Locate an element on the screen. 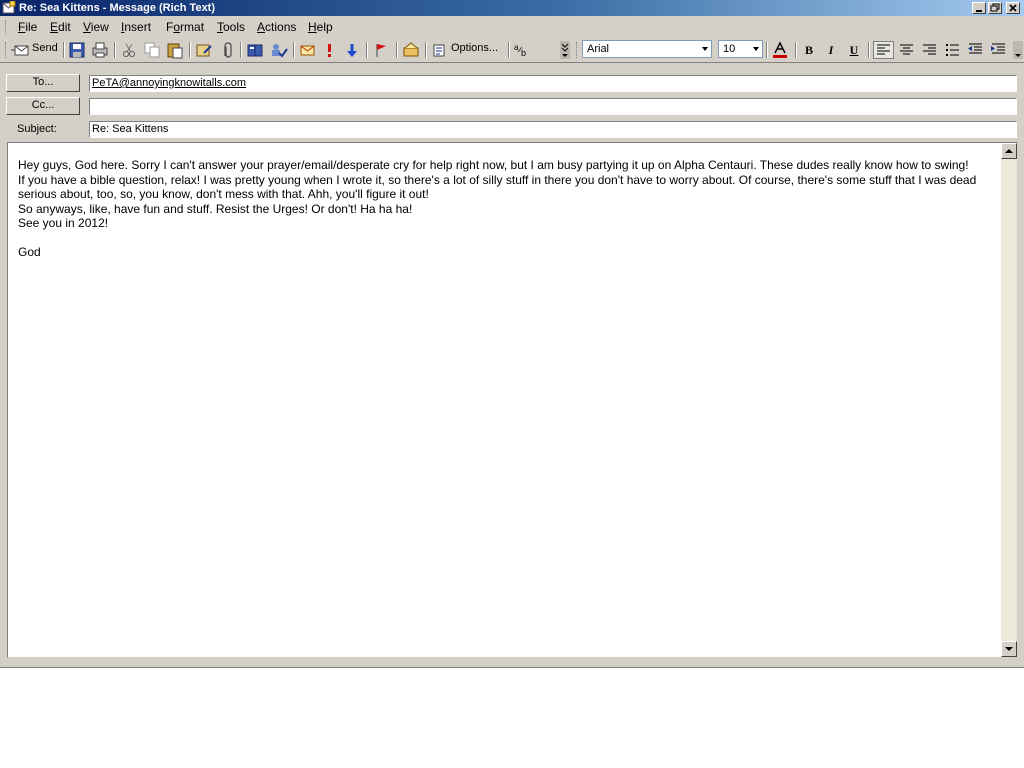  scroll-up-button is located at coordinates (1009, 151).